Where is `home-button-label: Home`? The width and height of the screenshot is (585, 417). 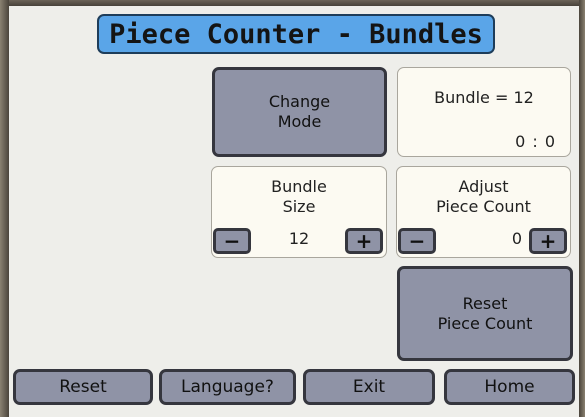
home-button-label: Home is located at coordinates (509, 387).